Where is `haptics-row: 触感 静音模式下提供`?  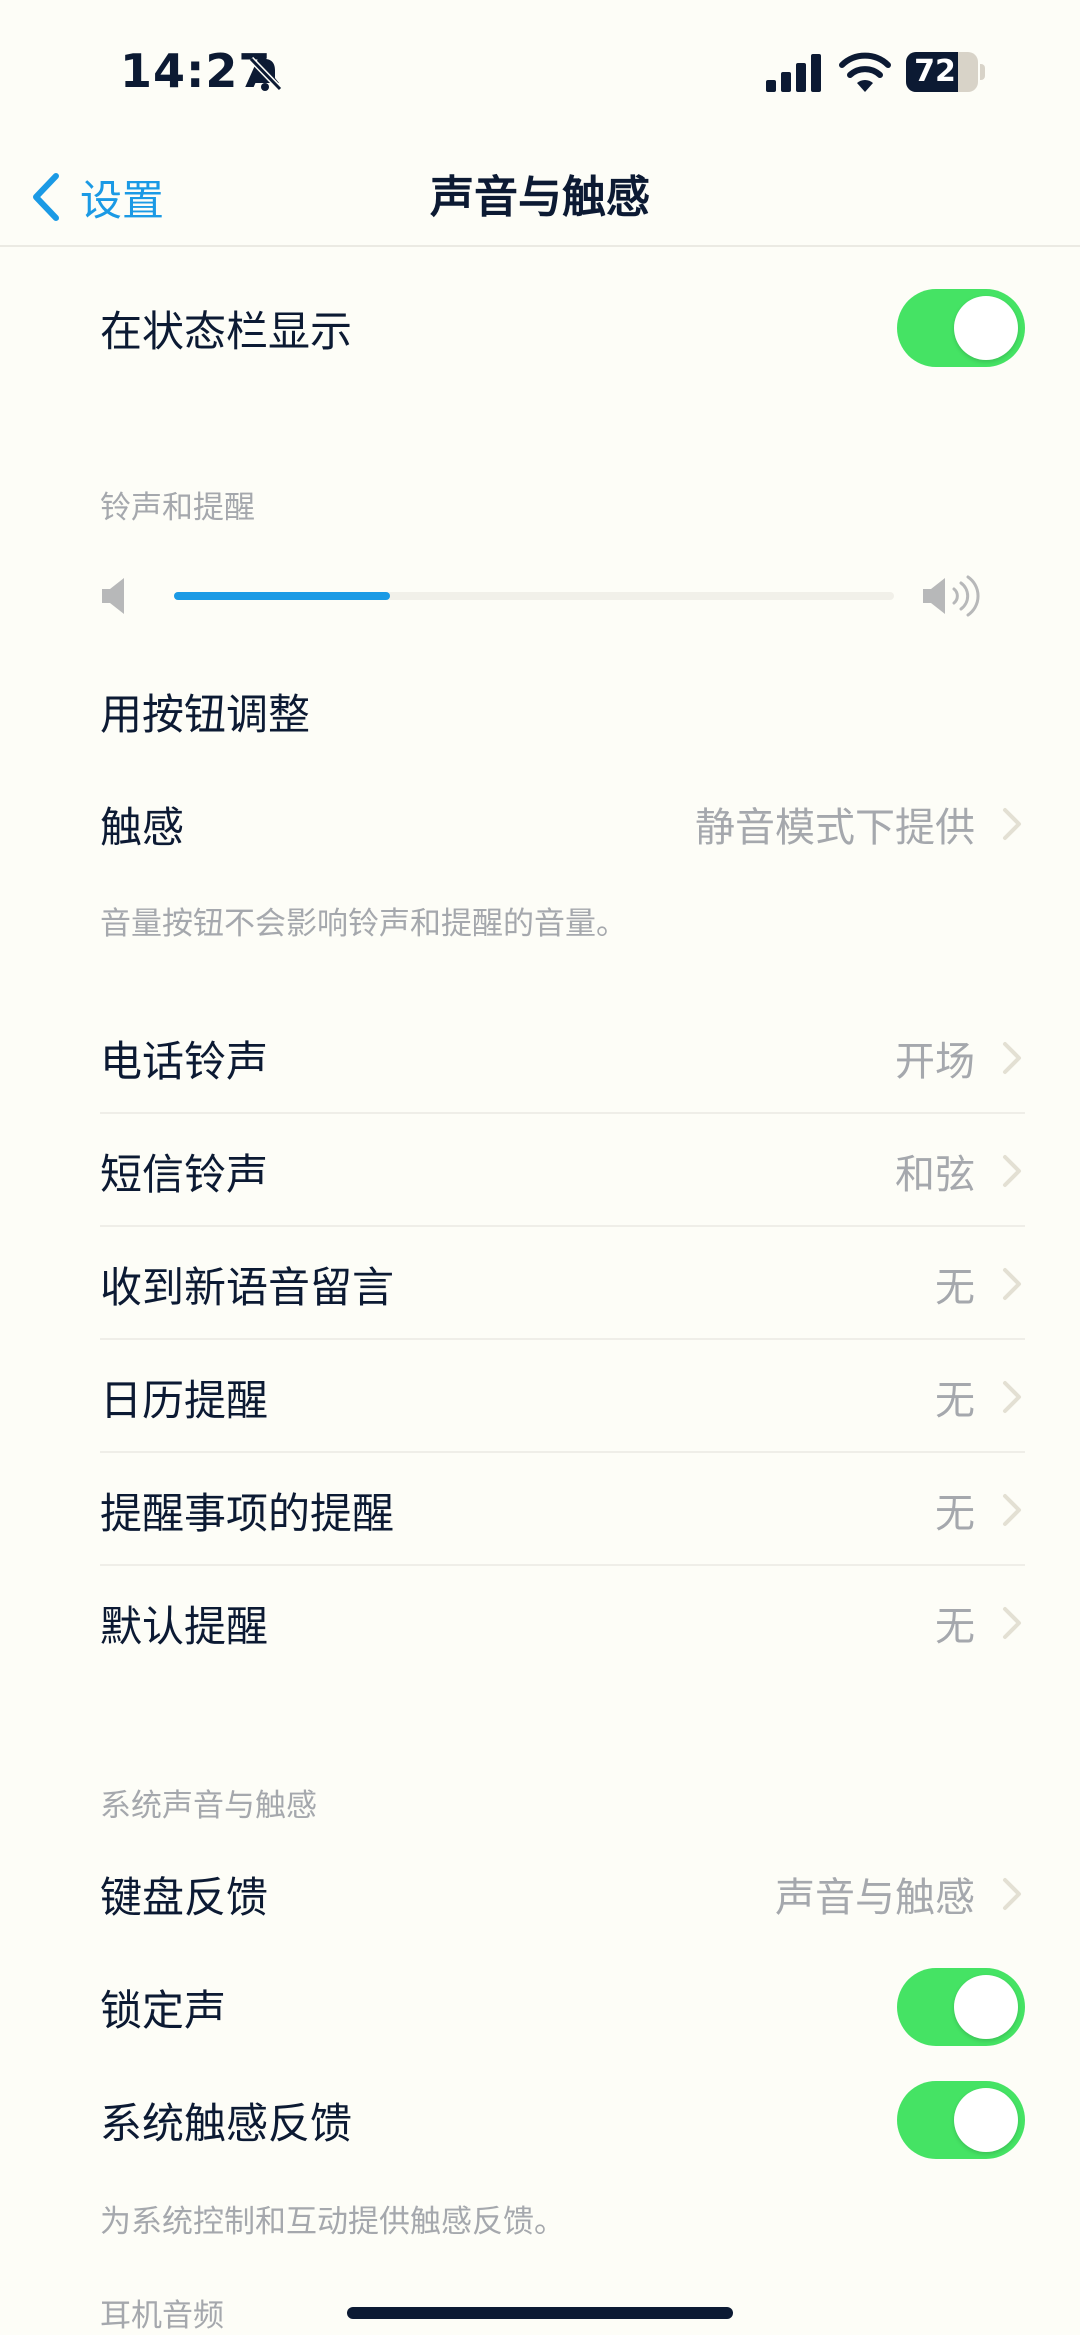 haptics-row: 触感 静音模式下提供 is located at coordinates (562, 824).